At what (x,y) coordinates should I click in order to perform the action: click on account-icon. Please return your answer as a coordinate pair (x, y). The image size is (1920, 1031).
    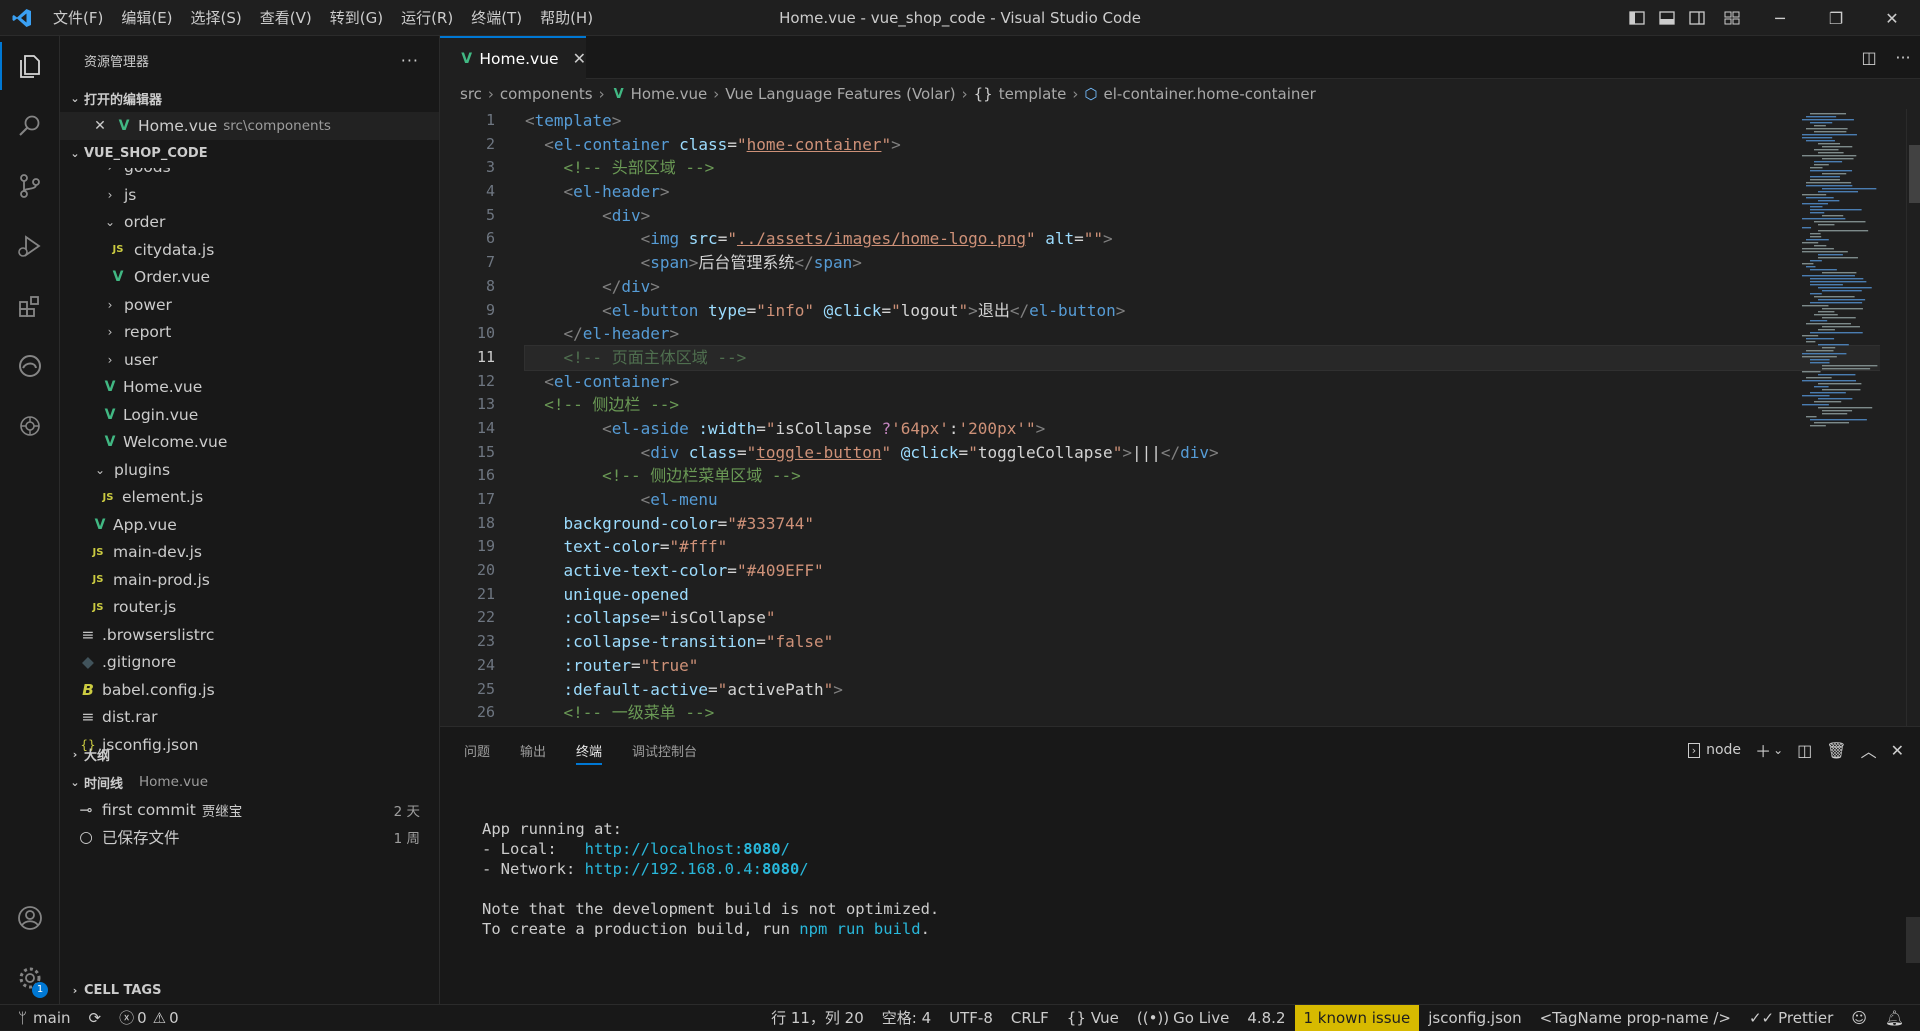
    Looking at the image, I should click on (30, 918).